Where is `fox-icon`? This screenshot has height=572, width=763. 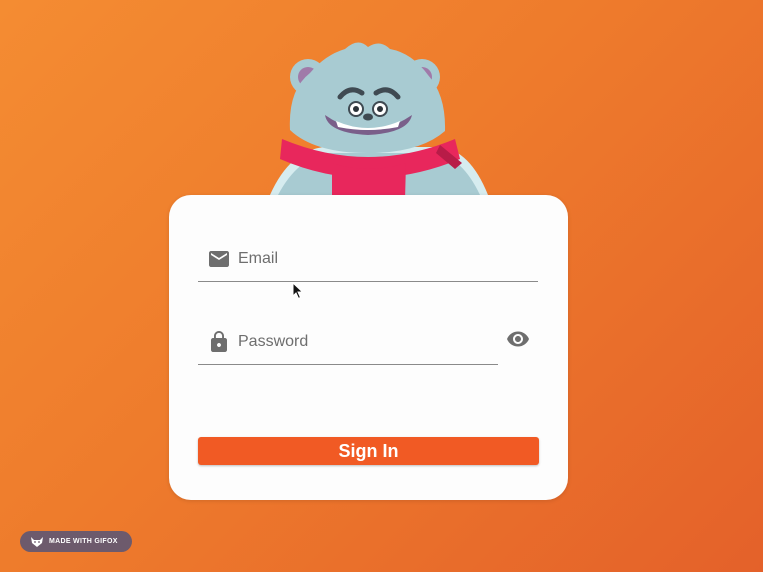 fox-icon is located at coordinates (37, 541).